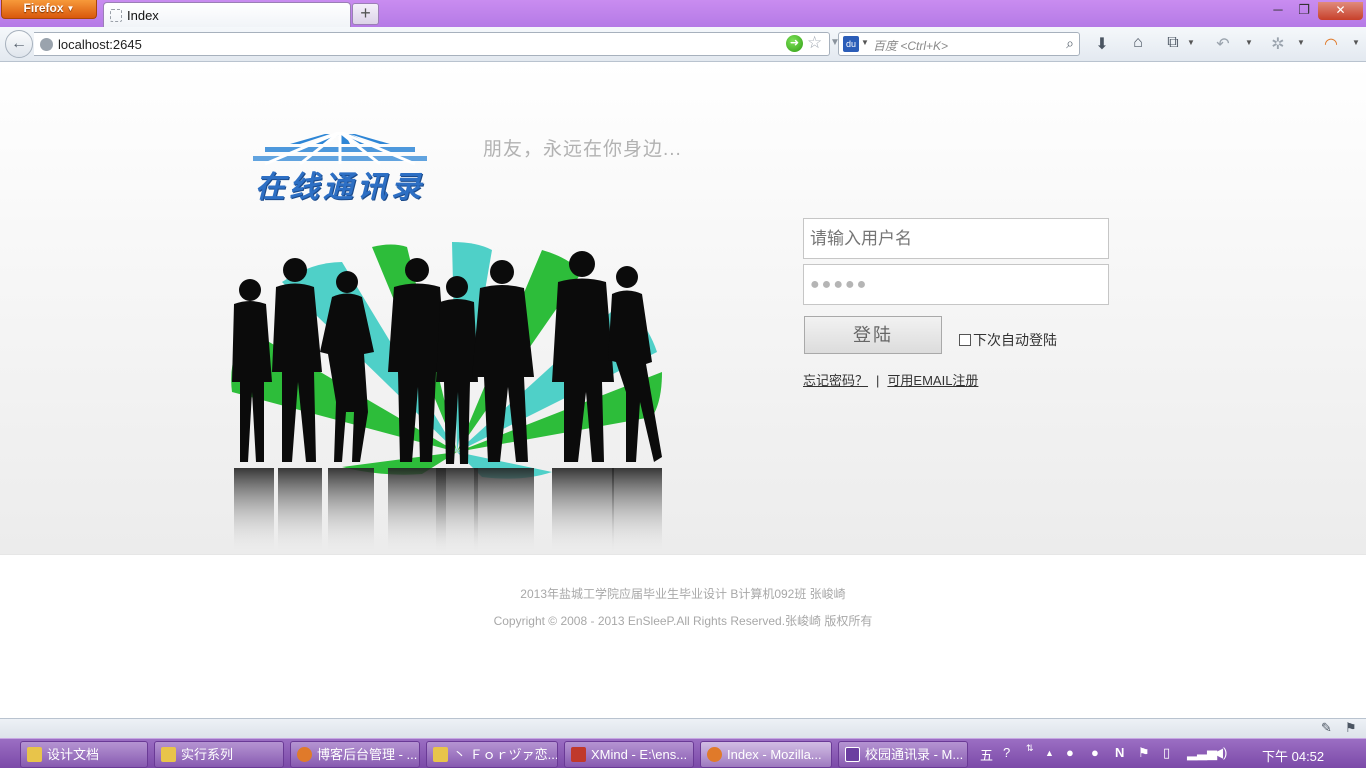 This screenshot has height=768, width=1366. What do you see at coordinates (956, 238) in the screenshot?
I see `username-input` at bounding box center [956, 238].